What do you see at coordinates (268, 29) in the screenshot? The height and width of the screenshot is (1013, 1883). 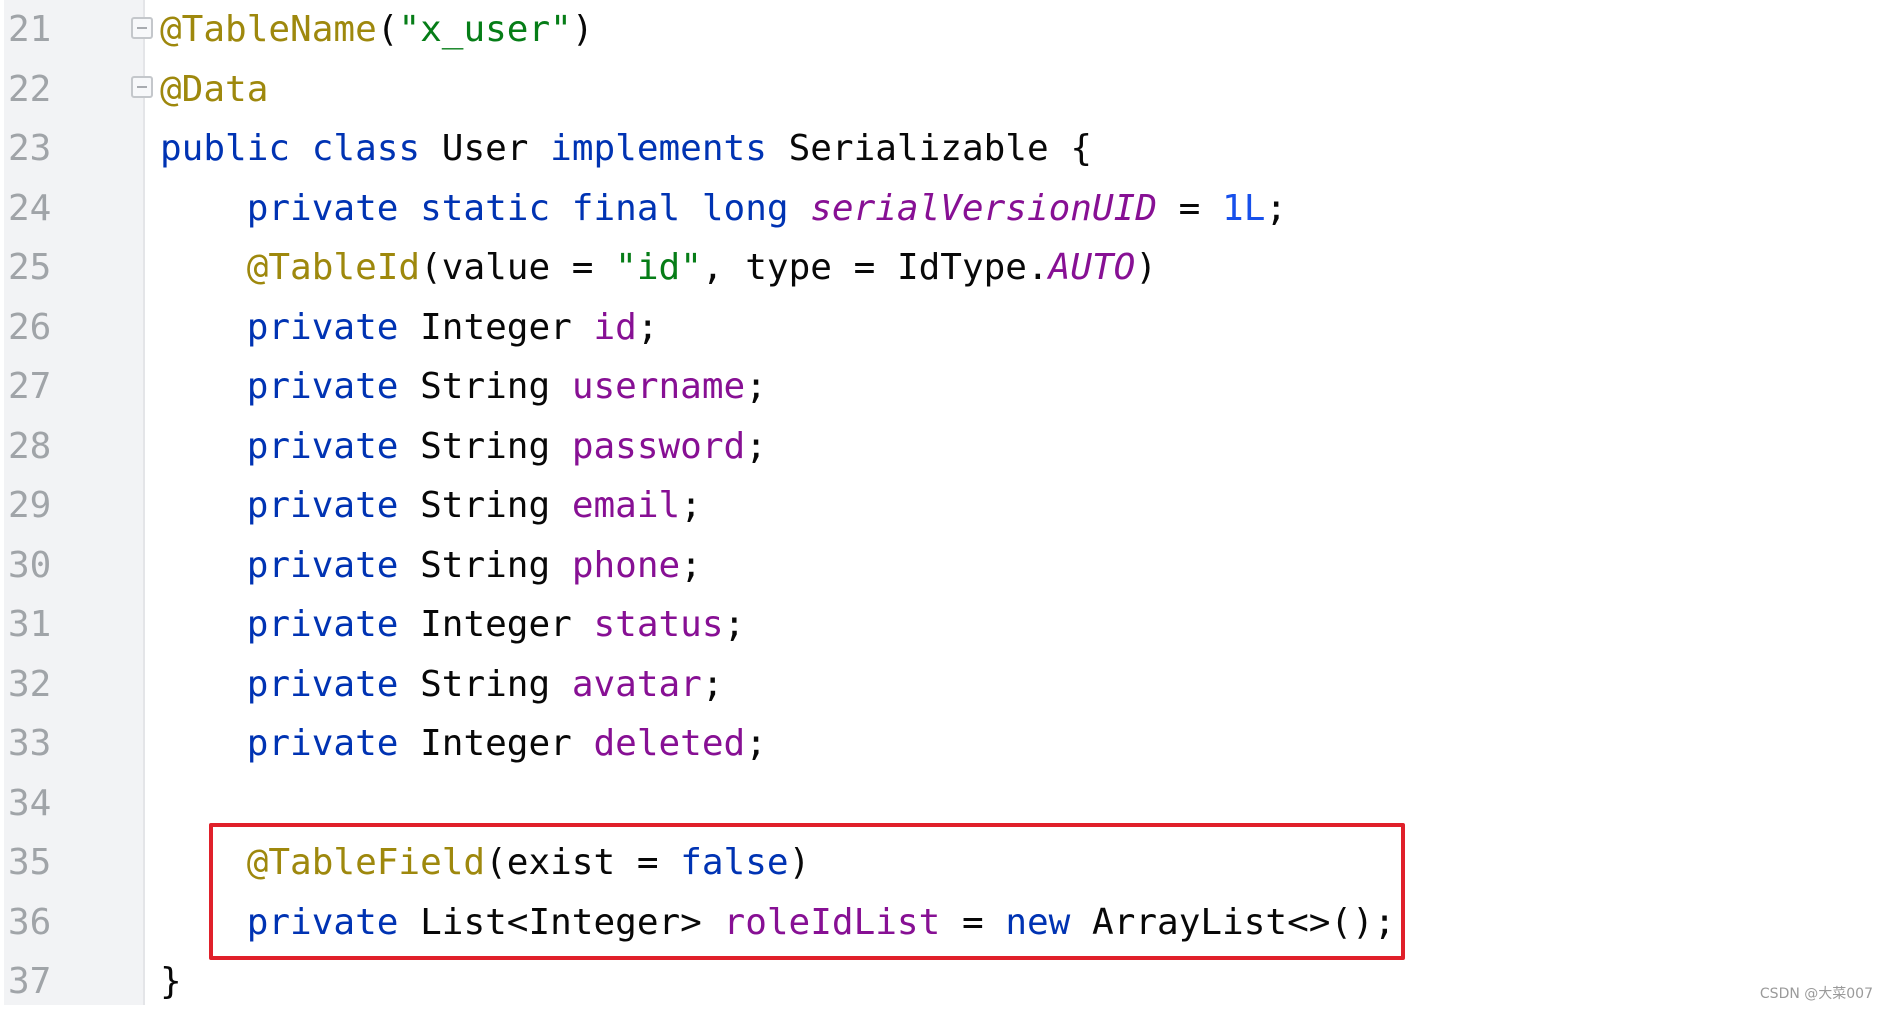 I see `code-token: @TableName` at bounding box center [268, 29].